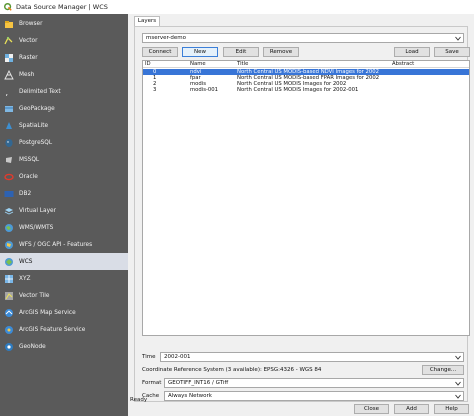 This screenshot has width=474, height=416. What do you see at coordinates (139, 400) in the screenshot?
I see `status-text: Ready` at bounding box center [139, 400].